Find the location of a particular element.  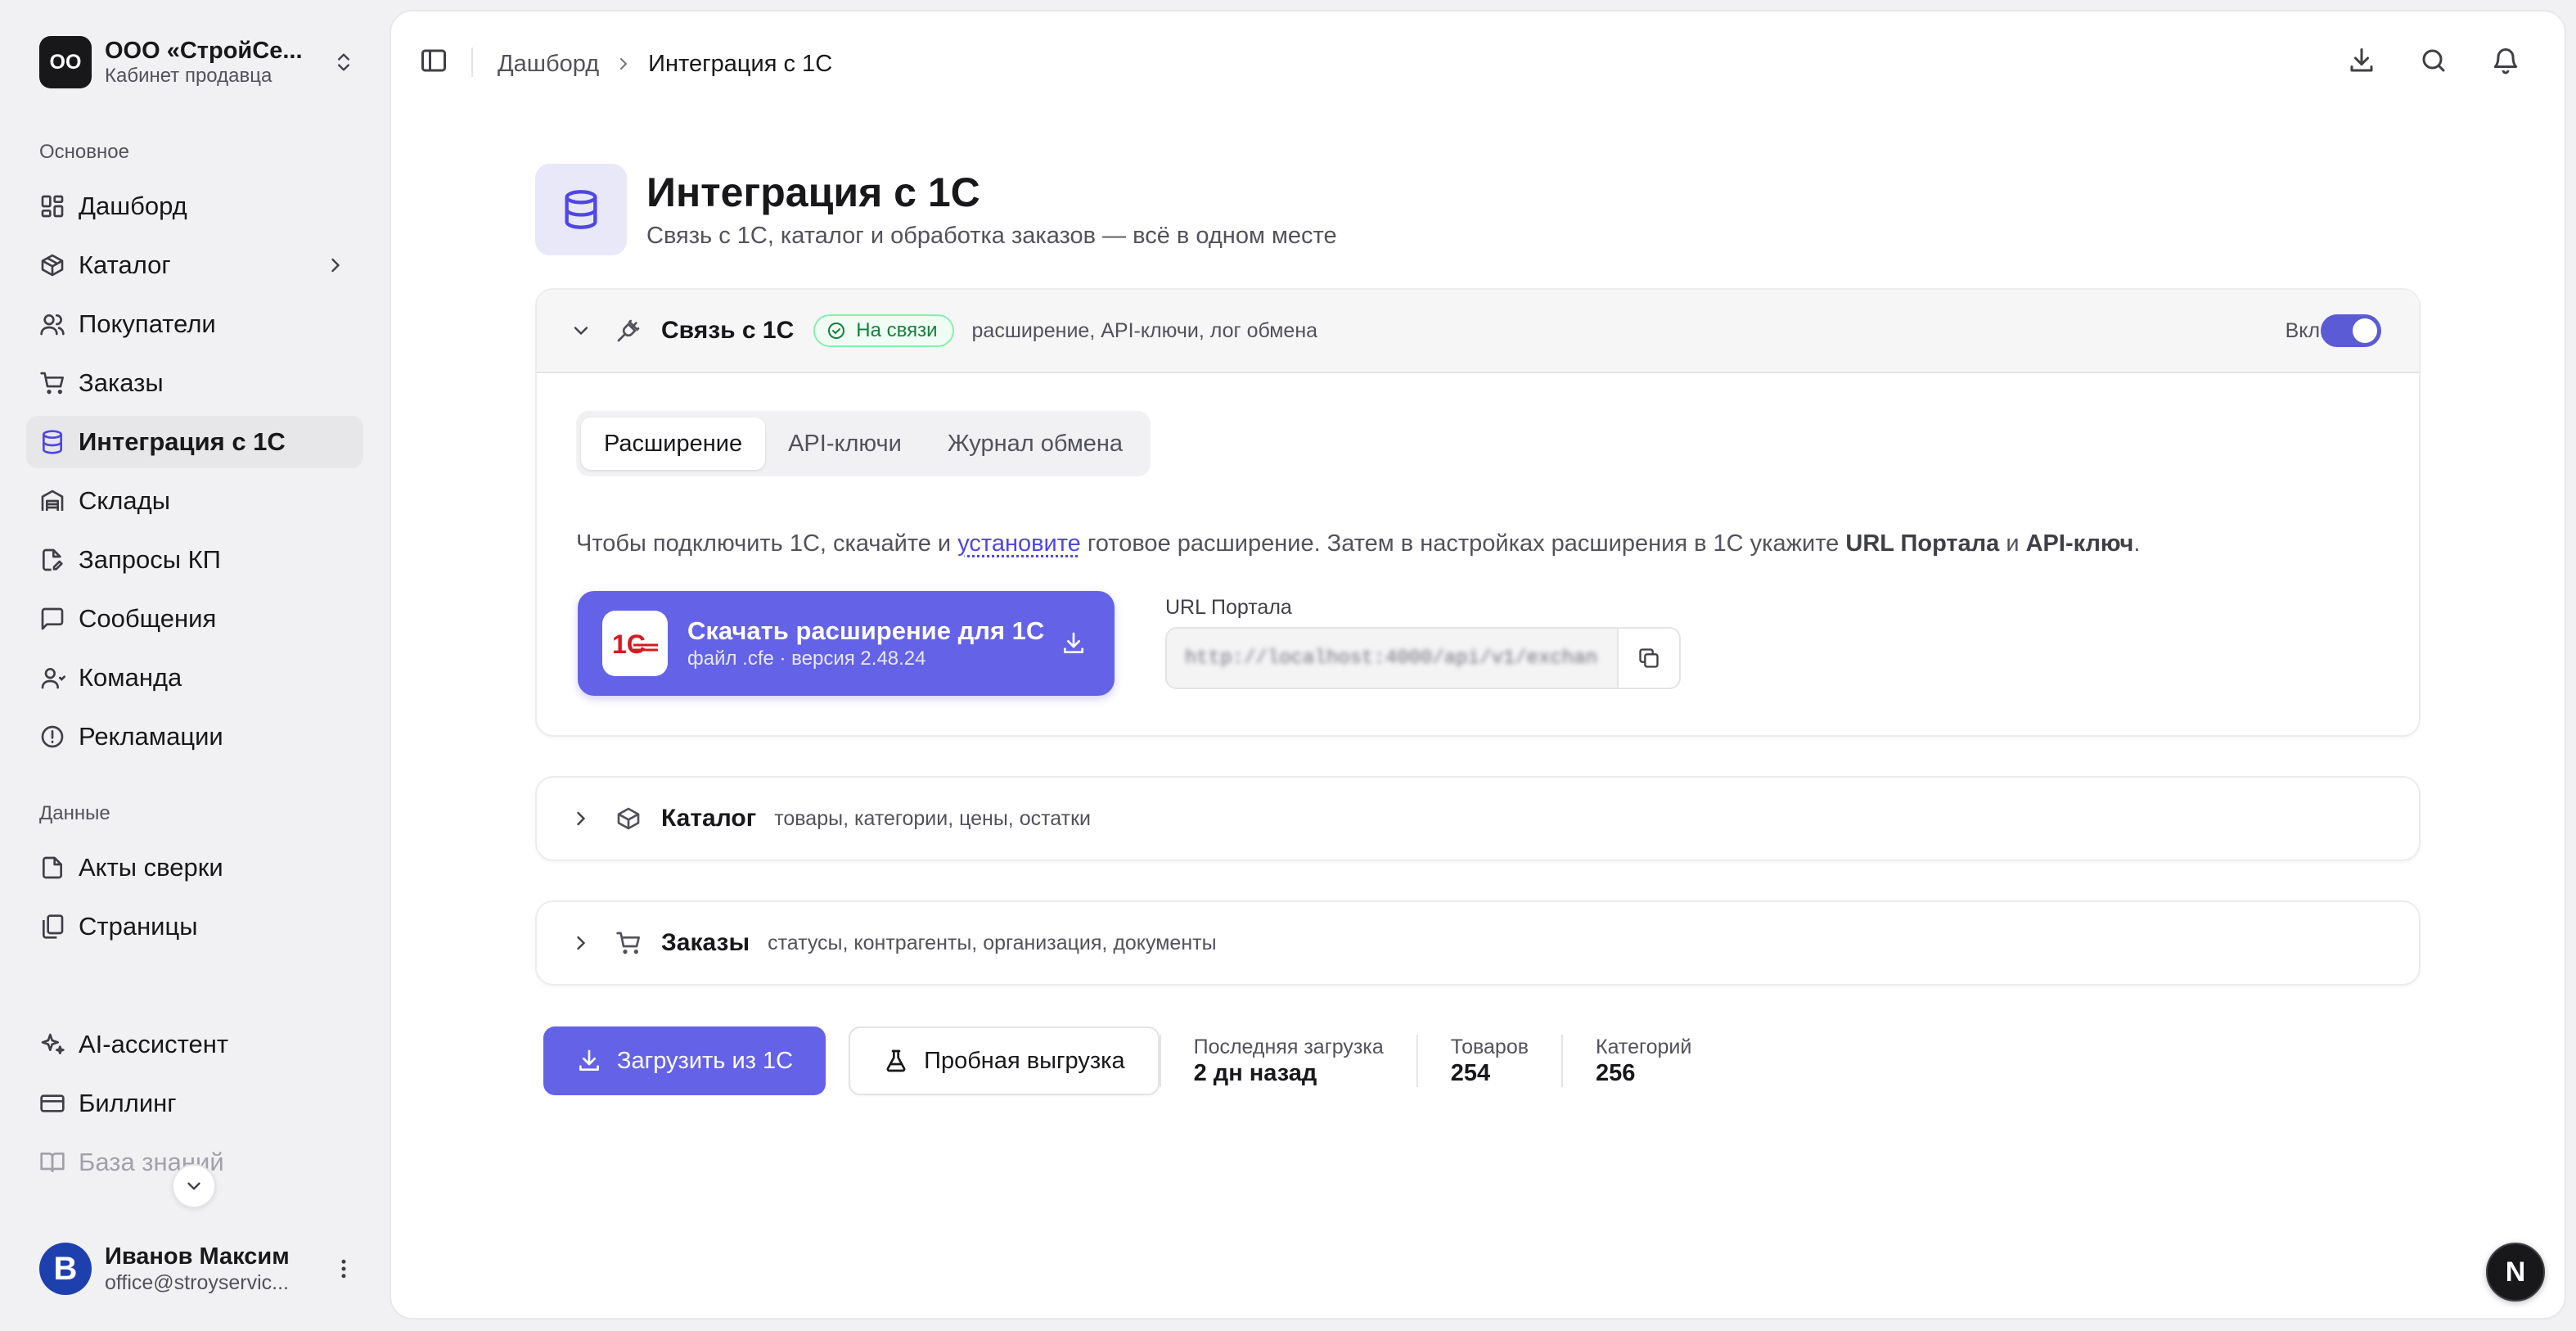

user-name: Иванов Максим is located at coordinates (197, 1257).